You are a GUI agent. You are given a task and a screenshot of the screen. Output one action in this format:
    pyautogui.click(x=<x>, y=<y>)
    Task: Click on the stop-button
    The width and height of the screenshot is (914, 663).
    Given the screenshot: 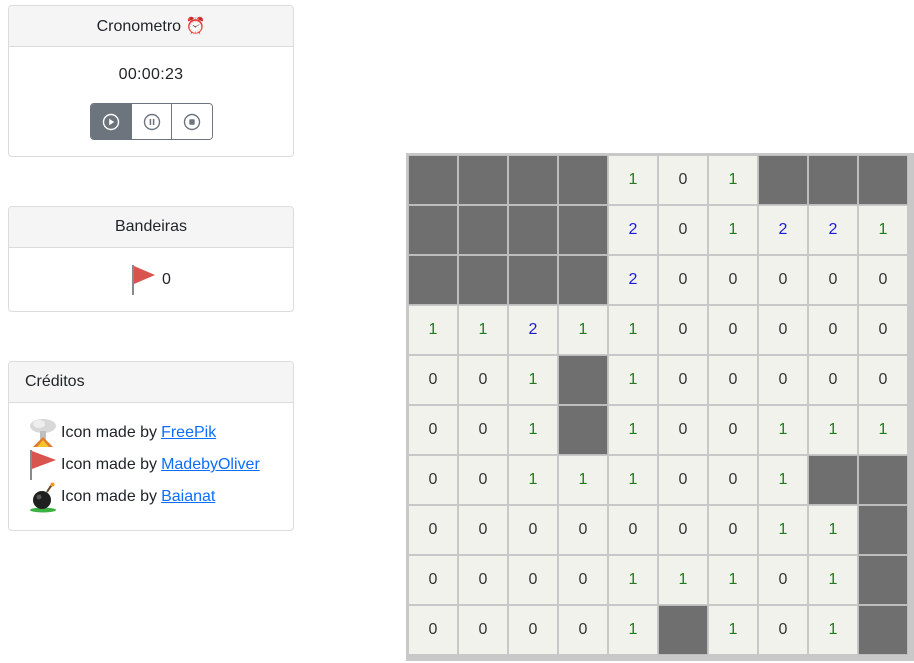 What is the action you would take?
    pyautogui.click(x=192, y=121)
    